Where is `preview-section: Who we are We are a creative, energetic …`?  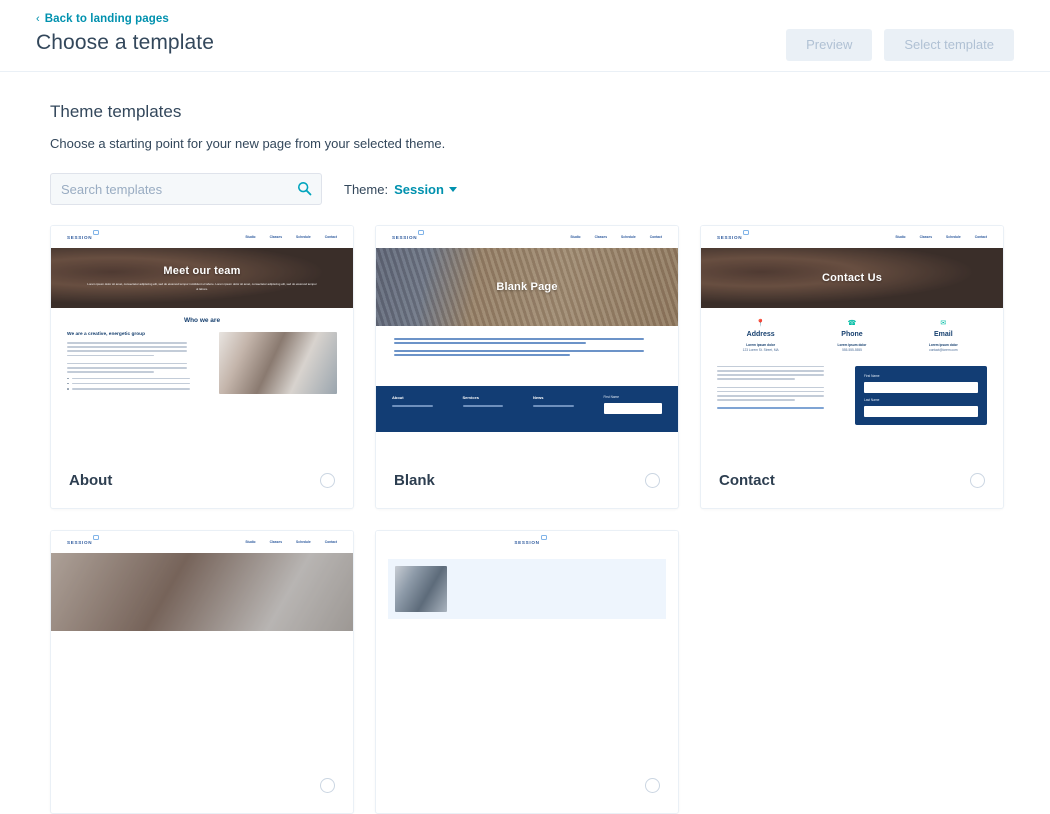
preview-section: Who we are We are a creative, energetic … is located at coordinates (202, 355).